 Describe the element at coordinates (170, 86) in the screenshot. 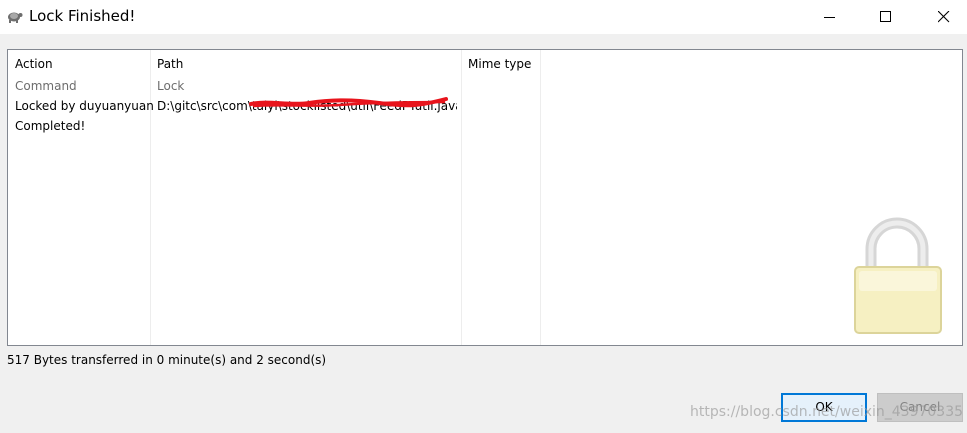

I see `row-path: Lock` at that location.